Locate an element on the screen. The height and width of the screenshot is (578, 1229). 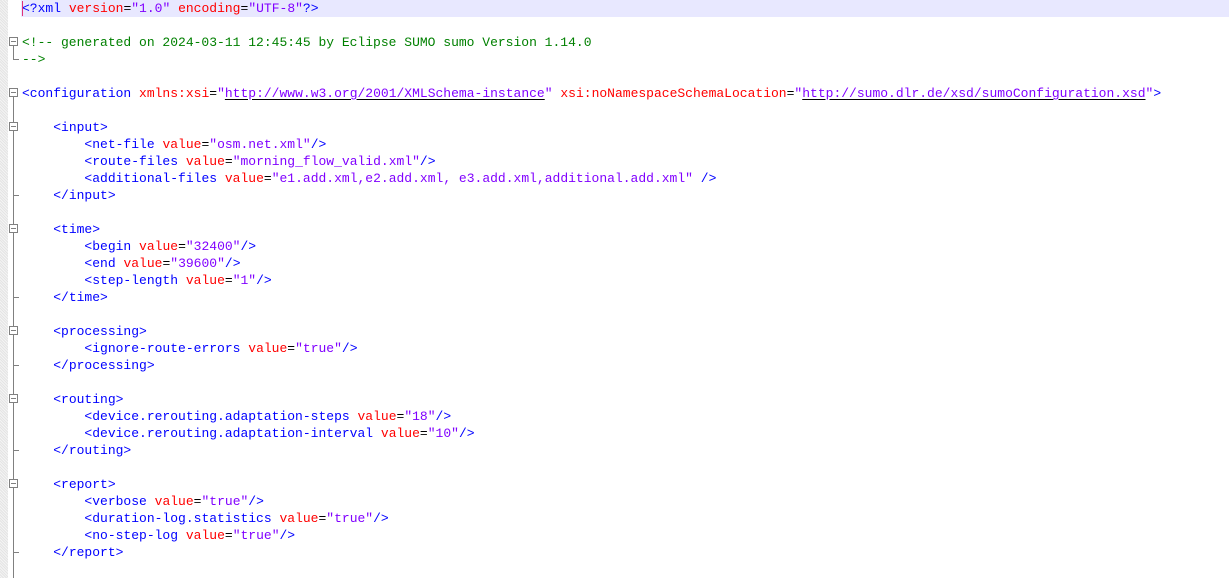
code-line: --> is located at coordinates (614, 59).